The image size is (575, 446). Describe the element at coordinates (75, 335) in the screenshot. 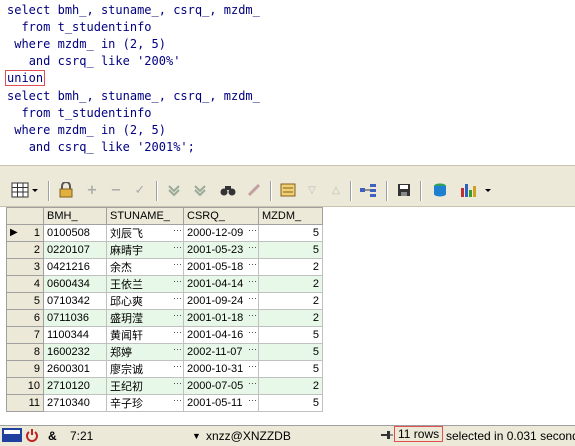

I see `cell-bmh: 1100344` at that location.